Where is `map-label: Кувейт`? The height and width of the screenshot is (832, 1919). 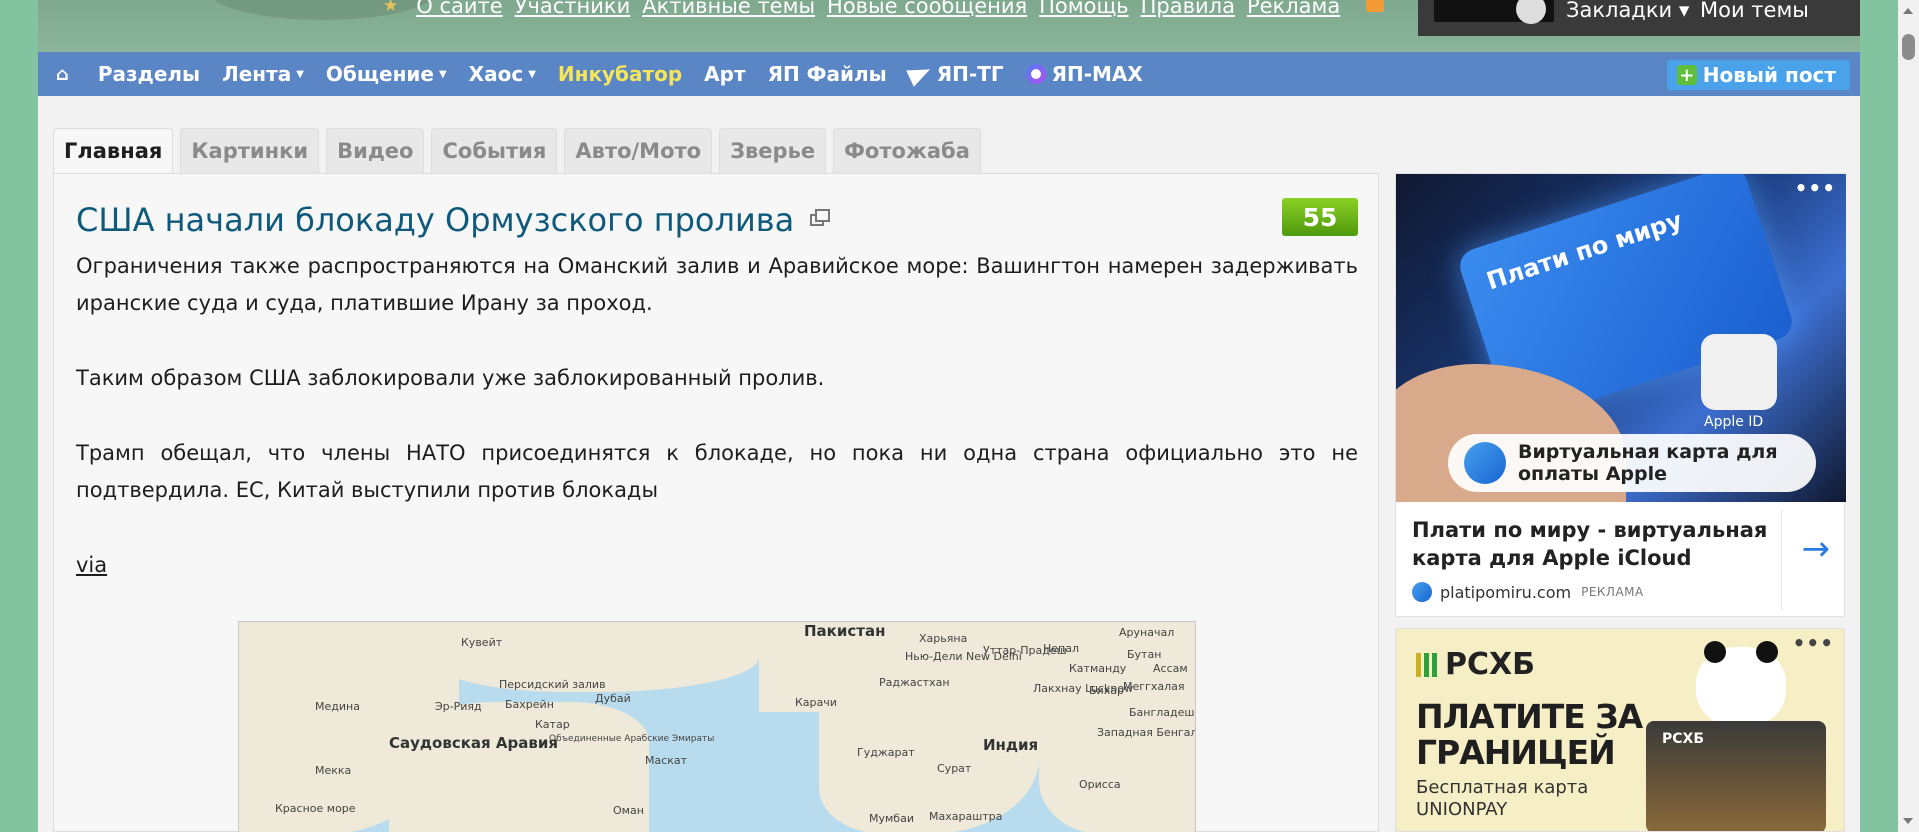 map-label: Кувейт is located at coordinates (482, 642).